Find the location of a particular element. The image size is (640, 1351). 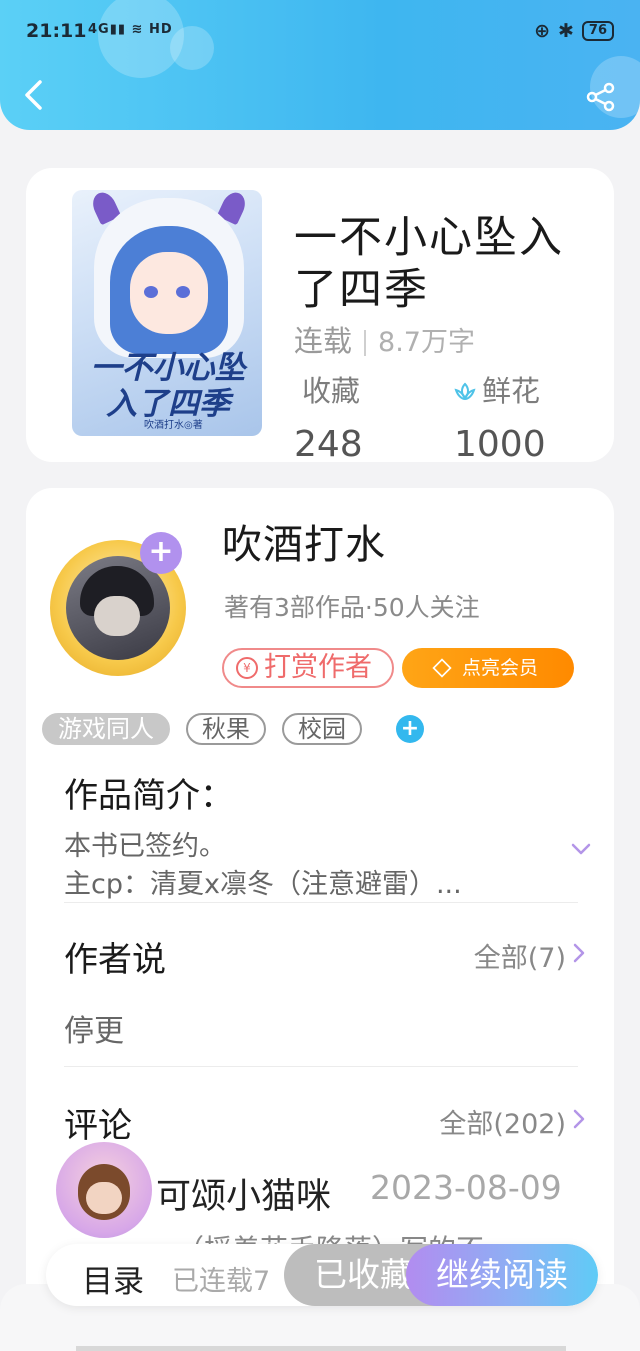

serial-chapters: 已连载7 is located at coordinates (221, 1281).